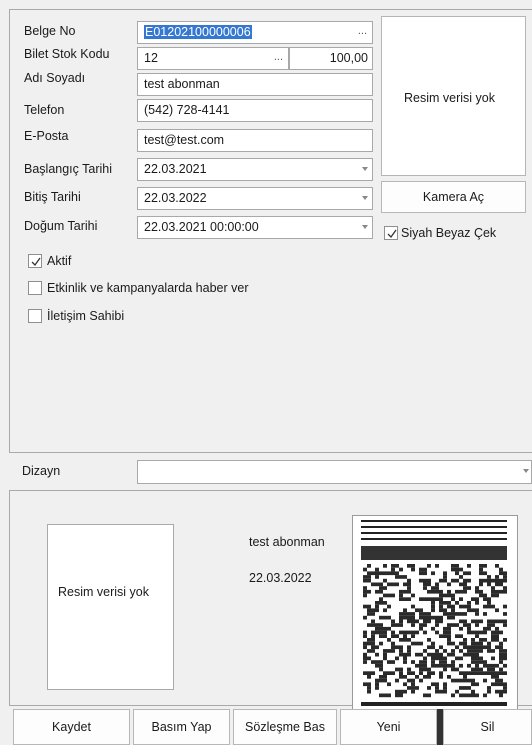 This screenshot has width=532, height=745. Describe the element at coordinates (86, 316) in the screenshot. I see `iletisim-label: İletişim Sahibi` at that location.